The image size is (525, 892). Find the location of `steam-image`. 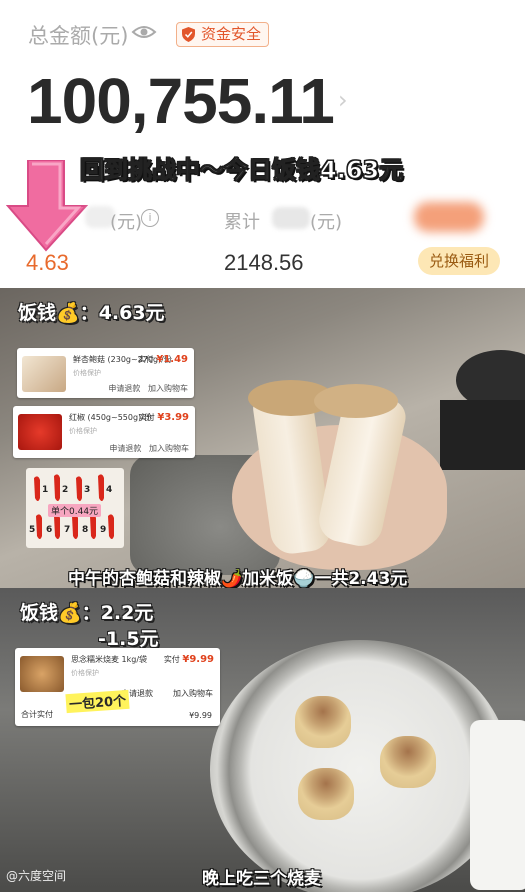

steam-image is located at coordinates (497, 805).